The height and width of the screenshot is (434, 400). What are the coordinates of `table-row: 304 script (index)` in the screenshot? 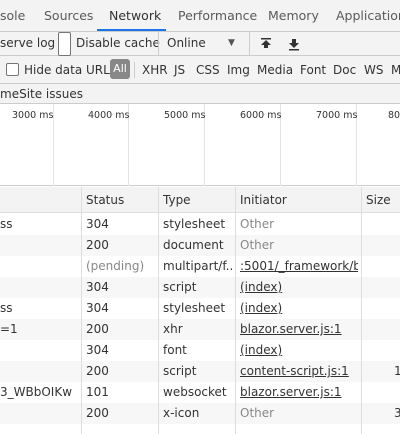 It's located at (200, 287).